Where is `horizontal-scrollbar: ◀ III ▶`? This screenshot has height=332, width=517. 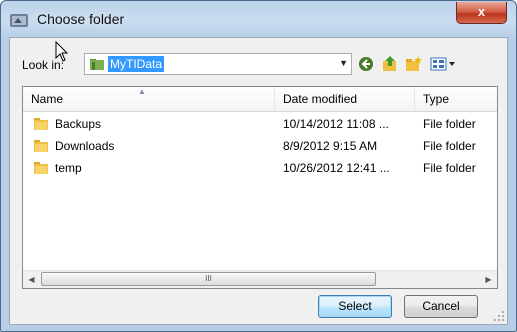 horizontal-scrollbar: ◀ III ▶ is located at coordinates (260, 279).